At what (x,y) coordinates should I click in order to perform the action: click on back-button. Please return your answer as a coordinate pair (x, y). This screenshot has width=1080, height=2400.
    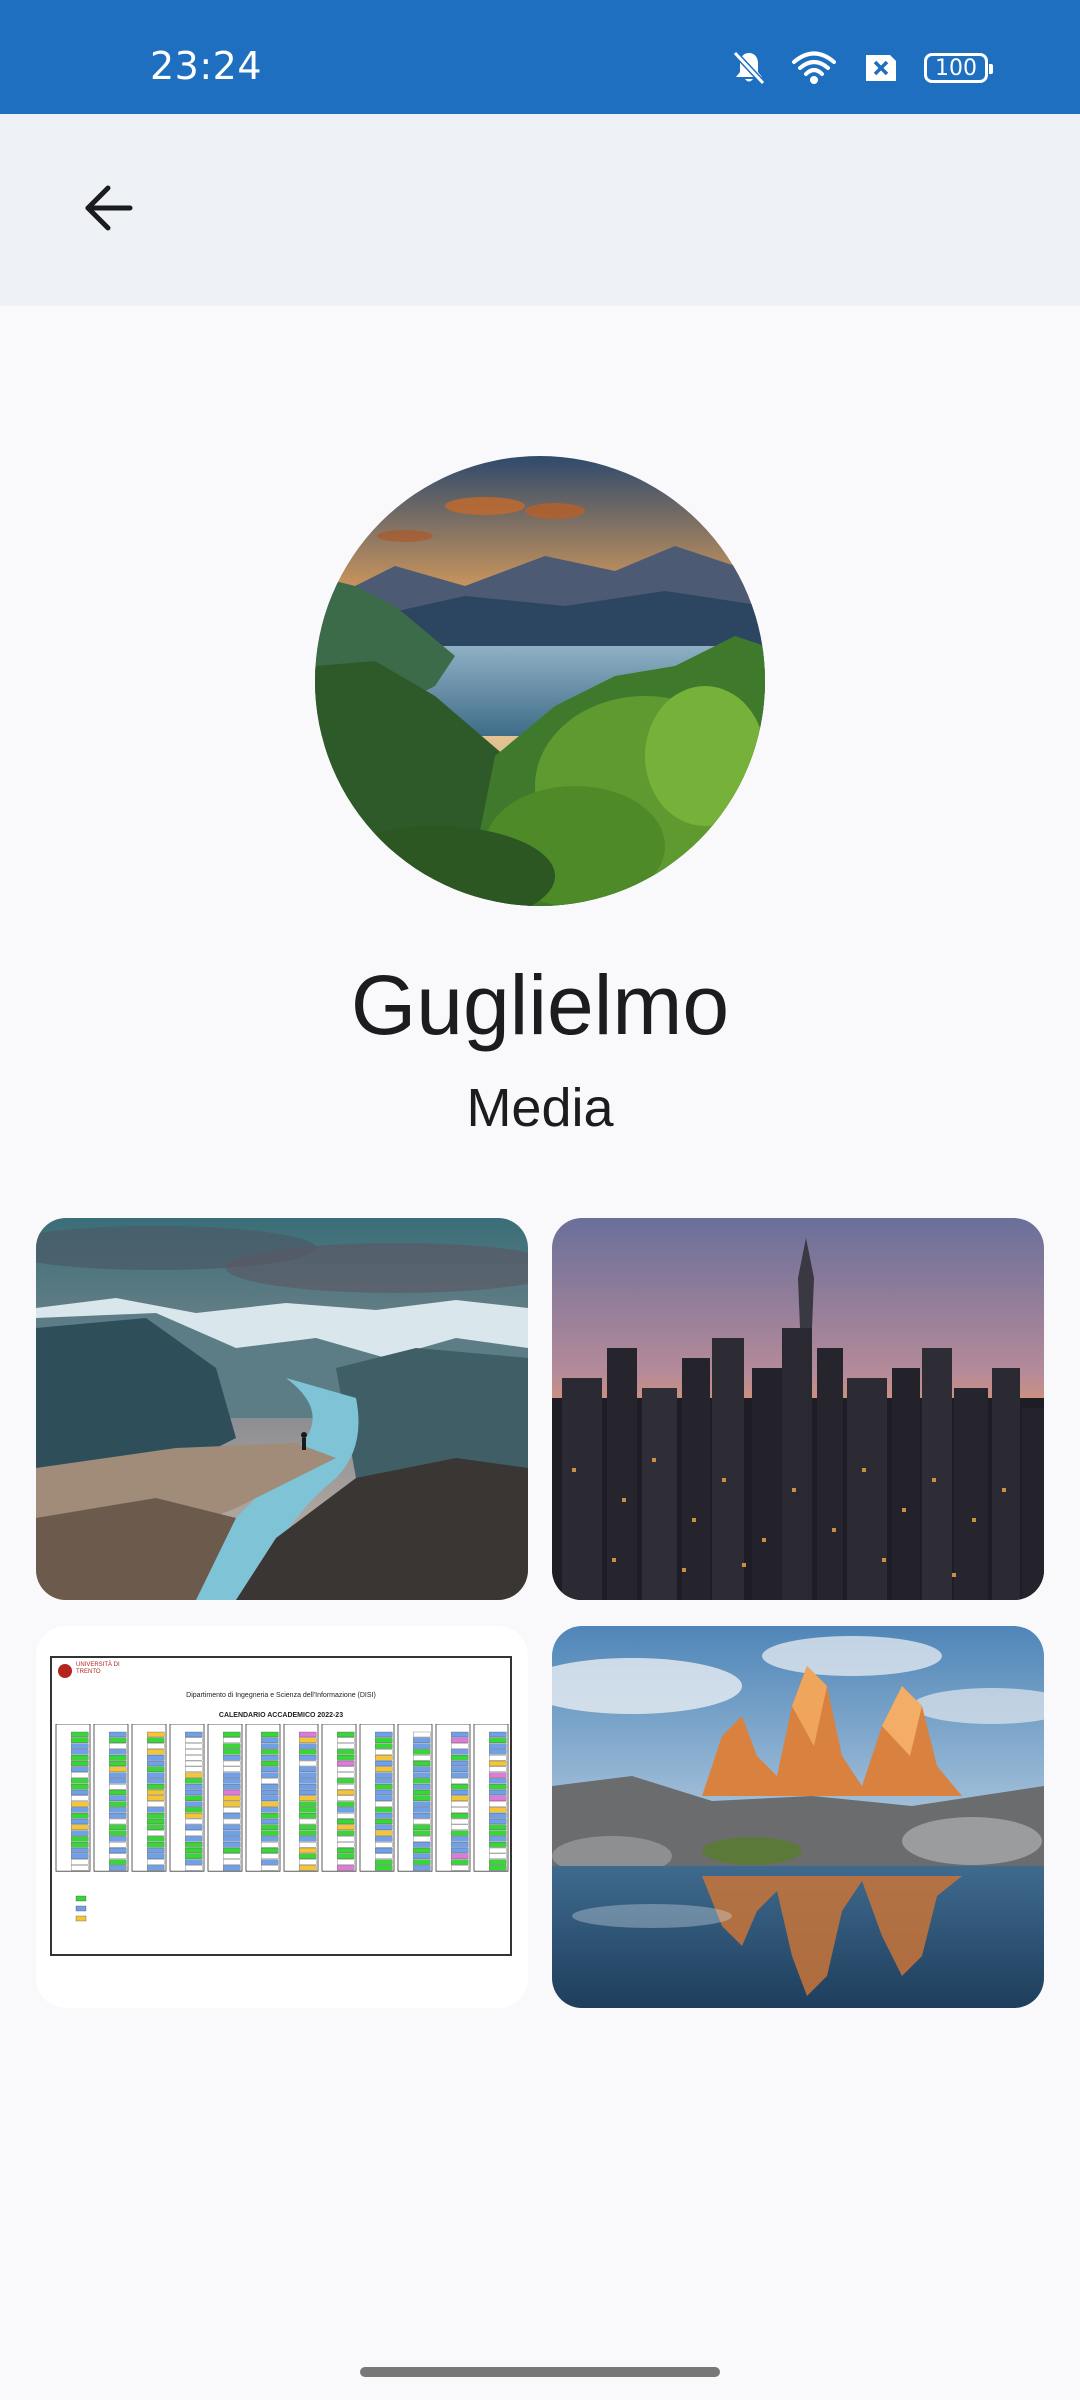
    Looking at the image, I should click on (108, 210).